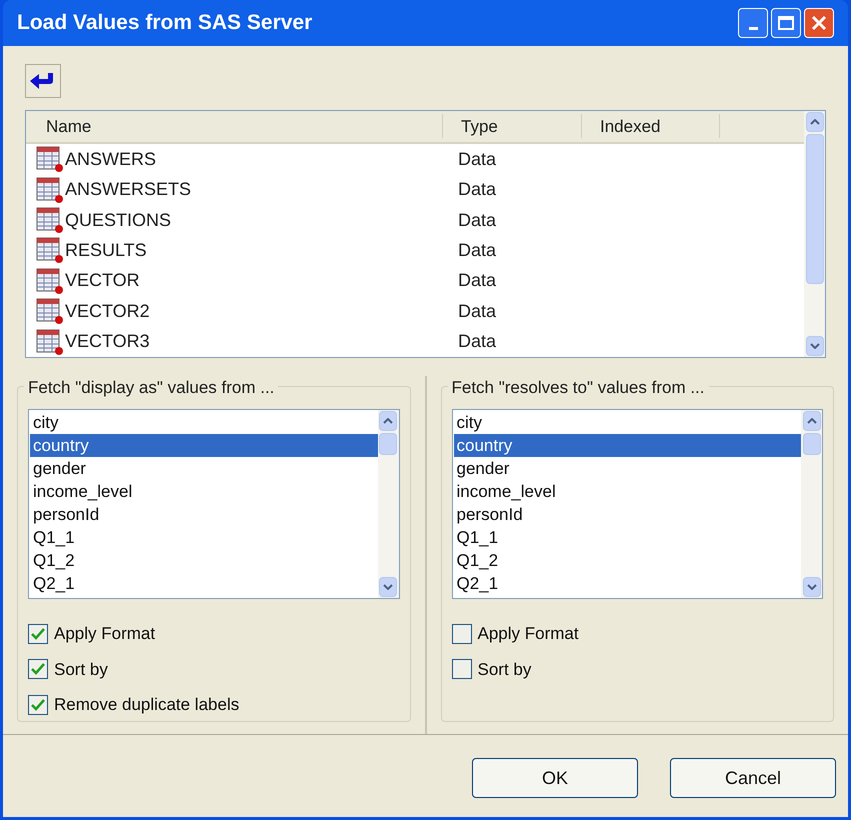 The image size is (851, 820). Describe the element at coordinates (165, 23) in the screenshot. I see `window-title: Load Values from SAS Server` at that location.